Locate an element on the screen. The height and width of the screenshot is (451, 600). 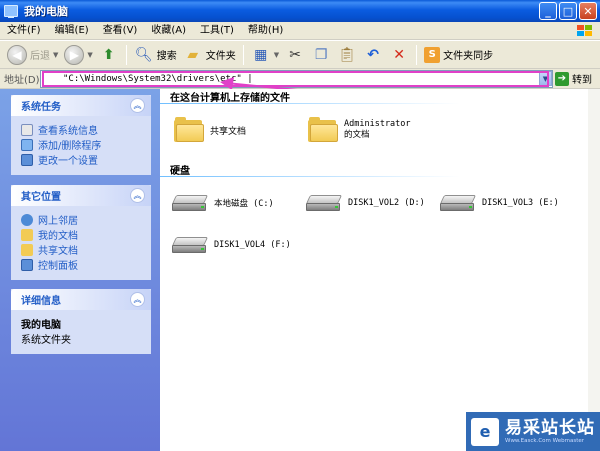
forward-dropdown-icon: ▼ is located at coordinates (89, 55).